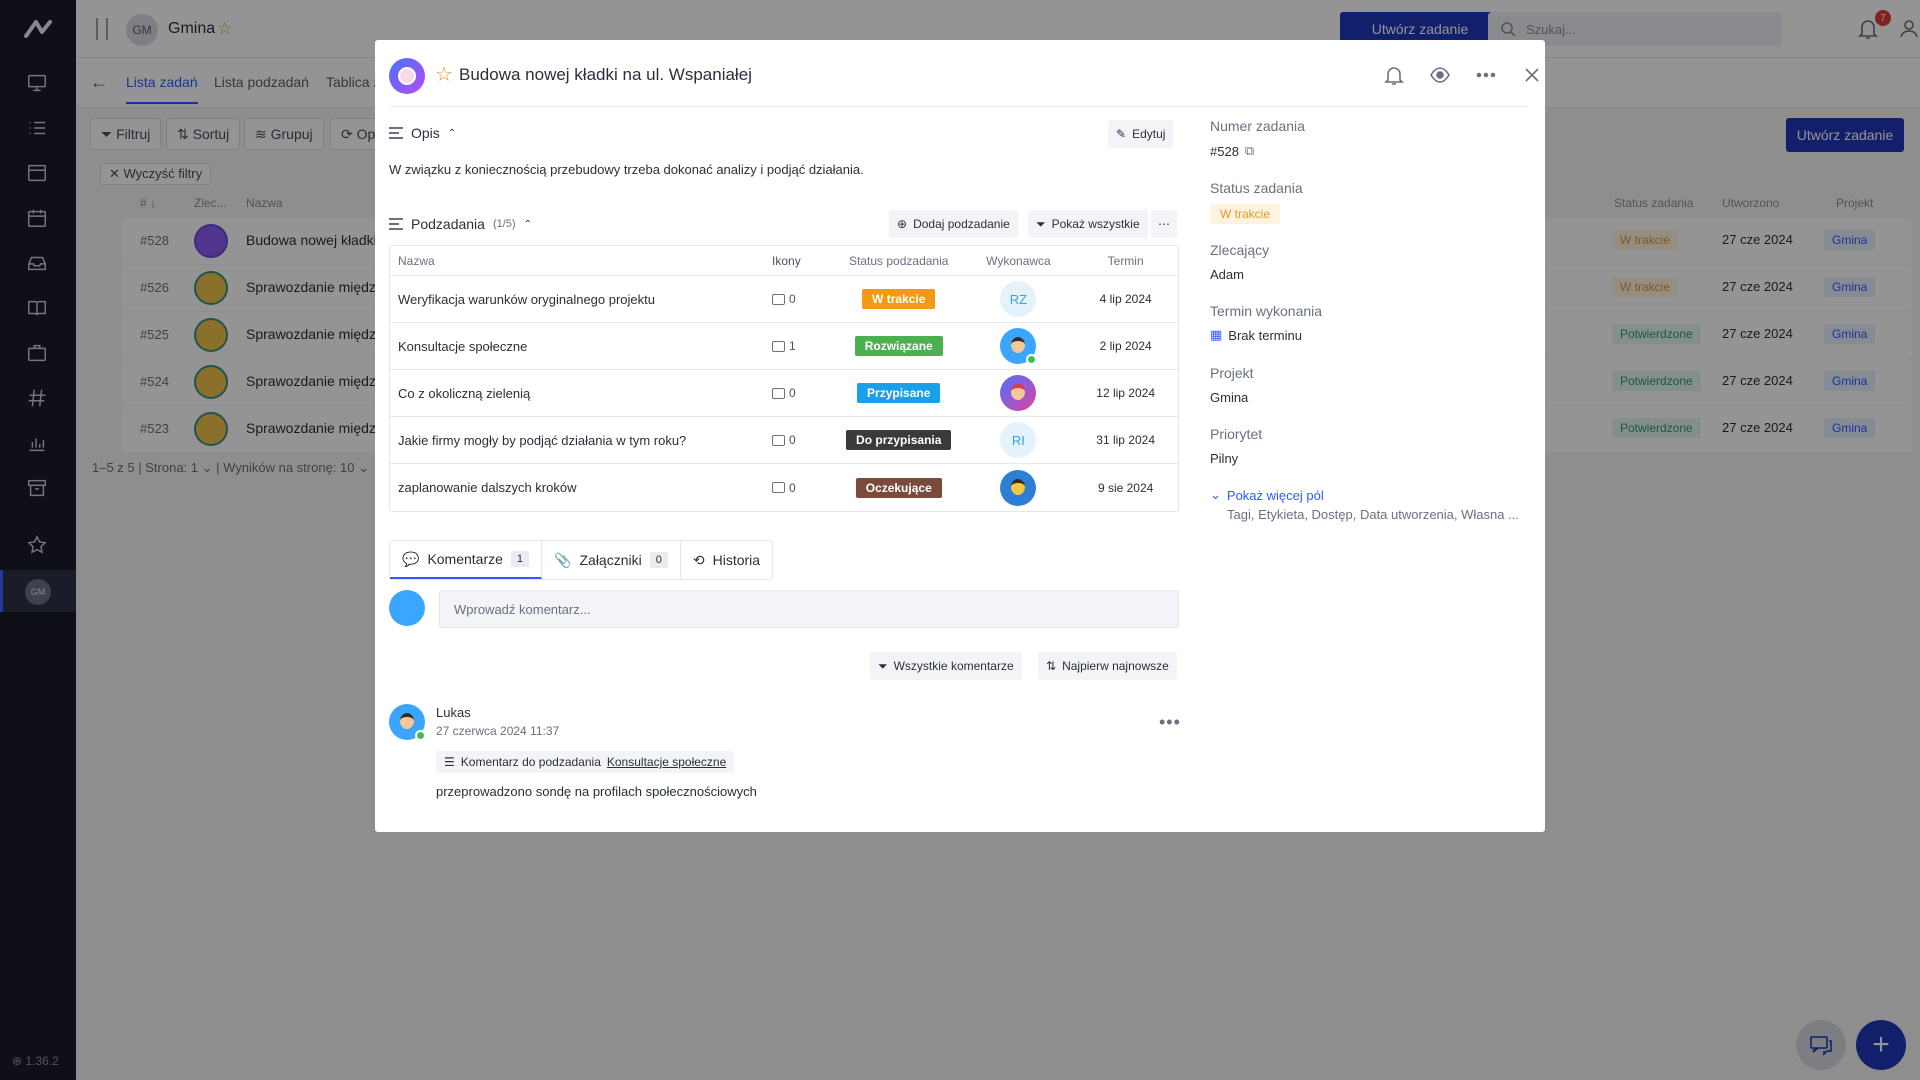 This screenshot has height=1080, width=1920. Describe the element at coordinates (899, 299) in the screenshot. I see `subtask-status-badge: W trakcie` at that location.